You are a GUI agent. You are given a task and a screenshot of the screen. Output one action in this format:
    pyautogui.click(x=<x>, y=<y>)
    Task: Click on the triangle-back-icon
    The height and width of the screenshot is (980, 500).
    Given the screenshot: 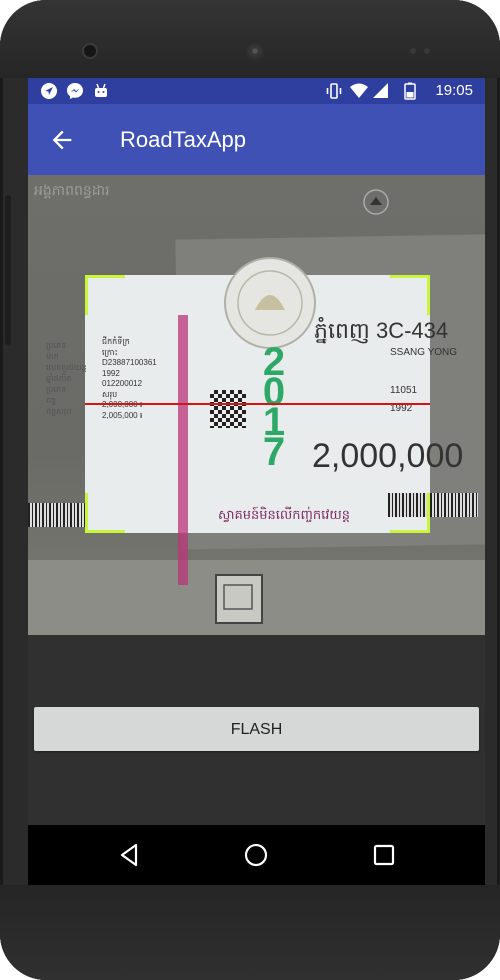 What is the action you would take?
    pyautogui.click(x=129, y=855)
    